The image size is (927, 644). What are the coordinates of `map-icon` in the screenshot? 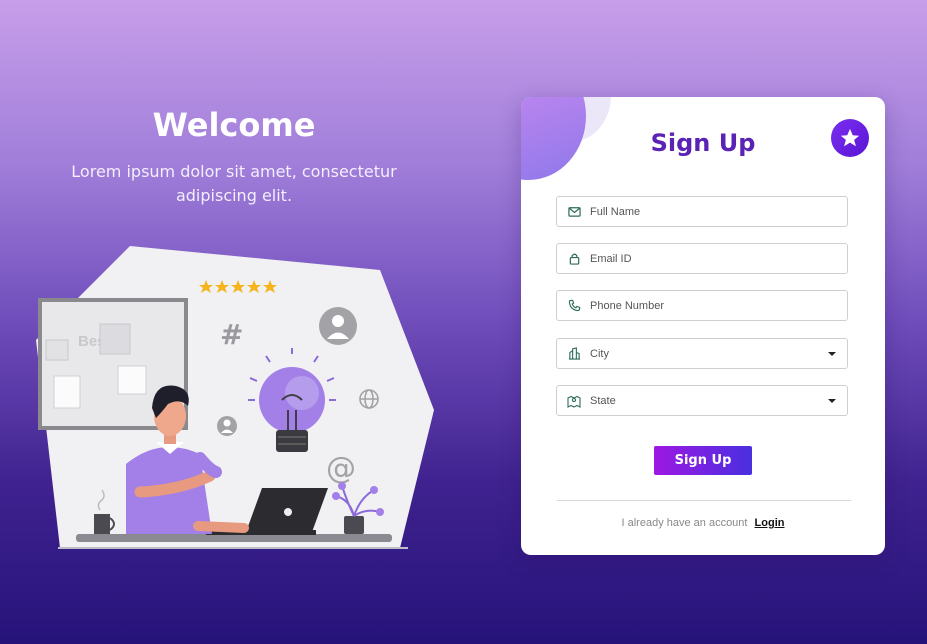 It's located at (574, 401).